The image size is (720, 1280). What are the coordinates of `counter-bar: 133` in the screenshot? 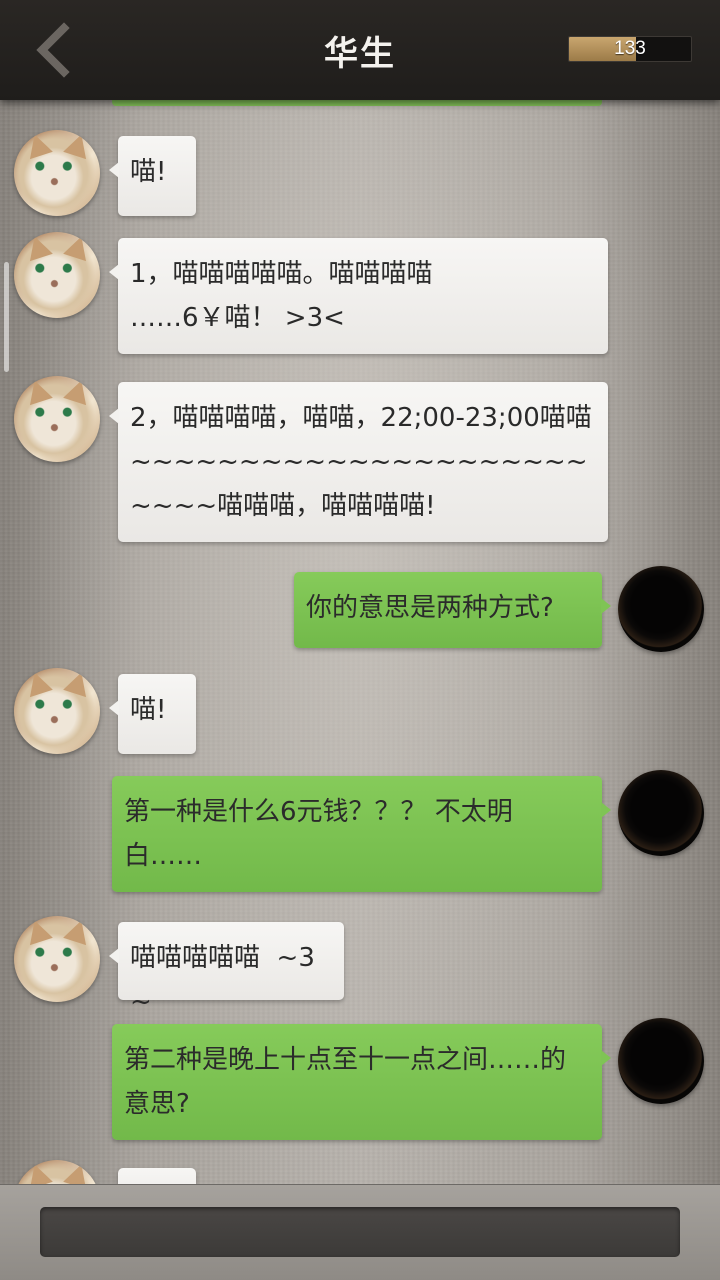 It's located at (630, 49).